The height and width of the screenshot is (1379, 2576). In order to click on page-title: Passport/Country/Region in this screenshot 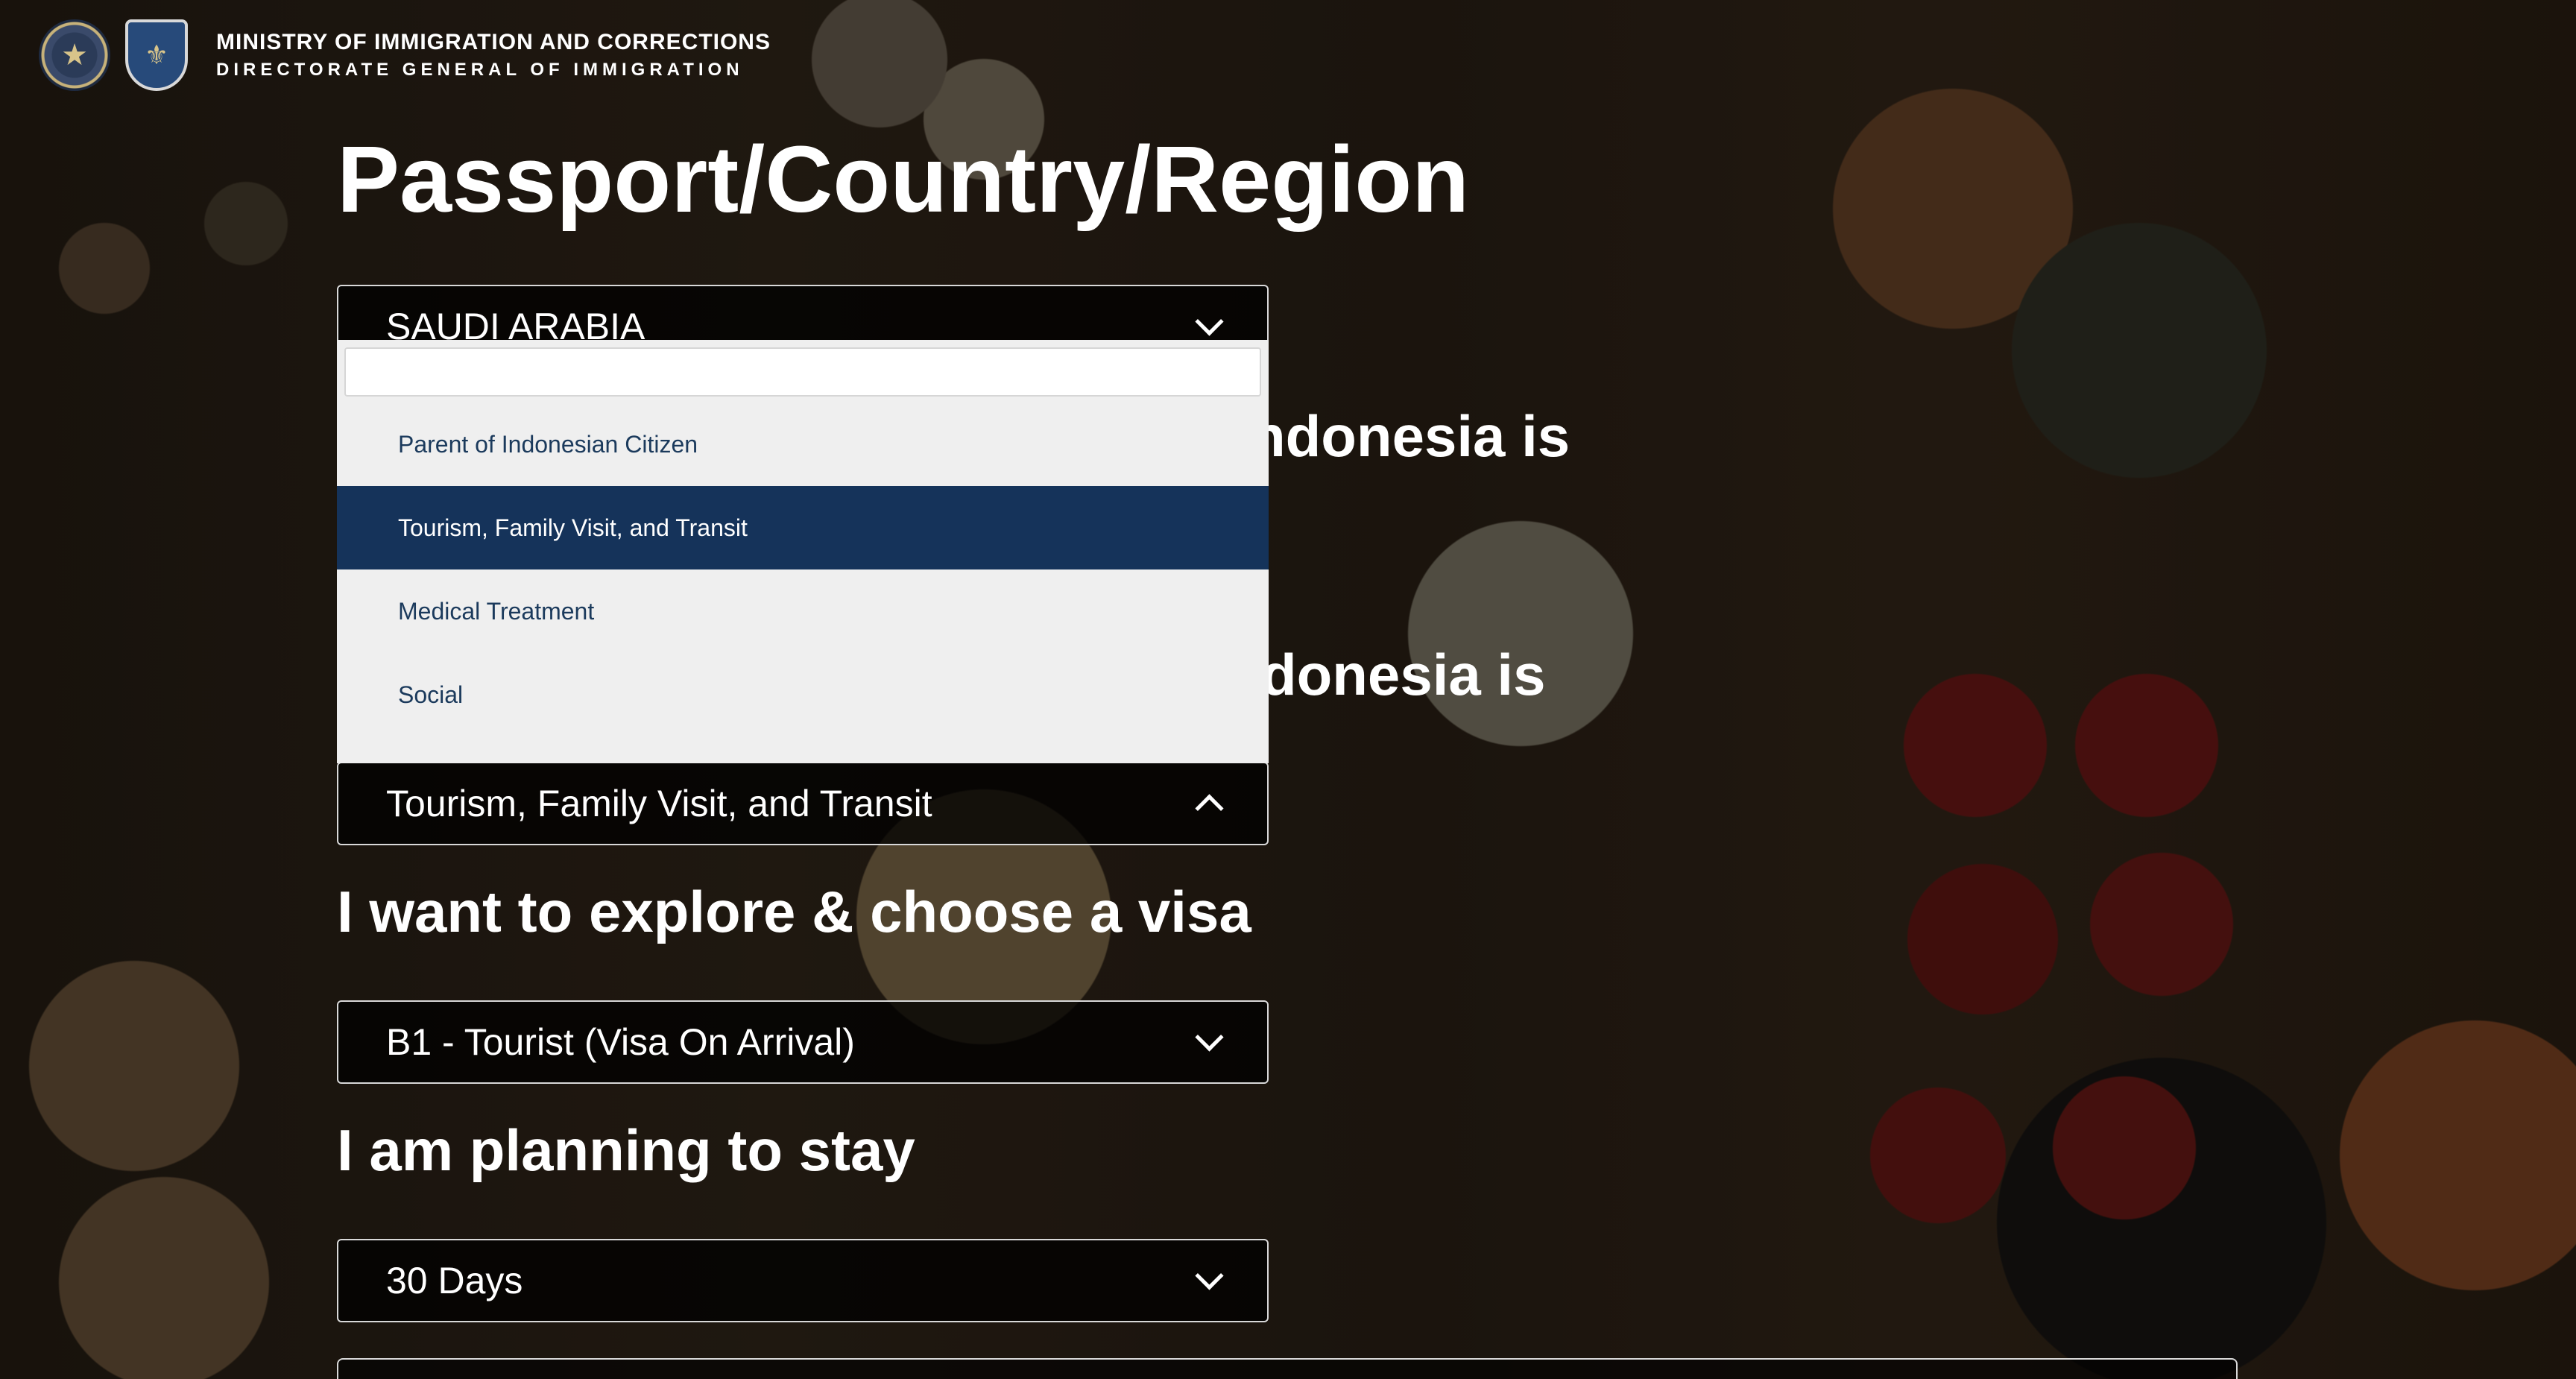, I will do `click(904, 179)`.